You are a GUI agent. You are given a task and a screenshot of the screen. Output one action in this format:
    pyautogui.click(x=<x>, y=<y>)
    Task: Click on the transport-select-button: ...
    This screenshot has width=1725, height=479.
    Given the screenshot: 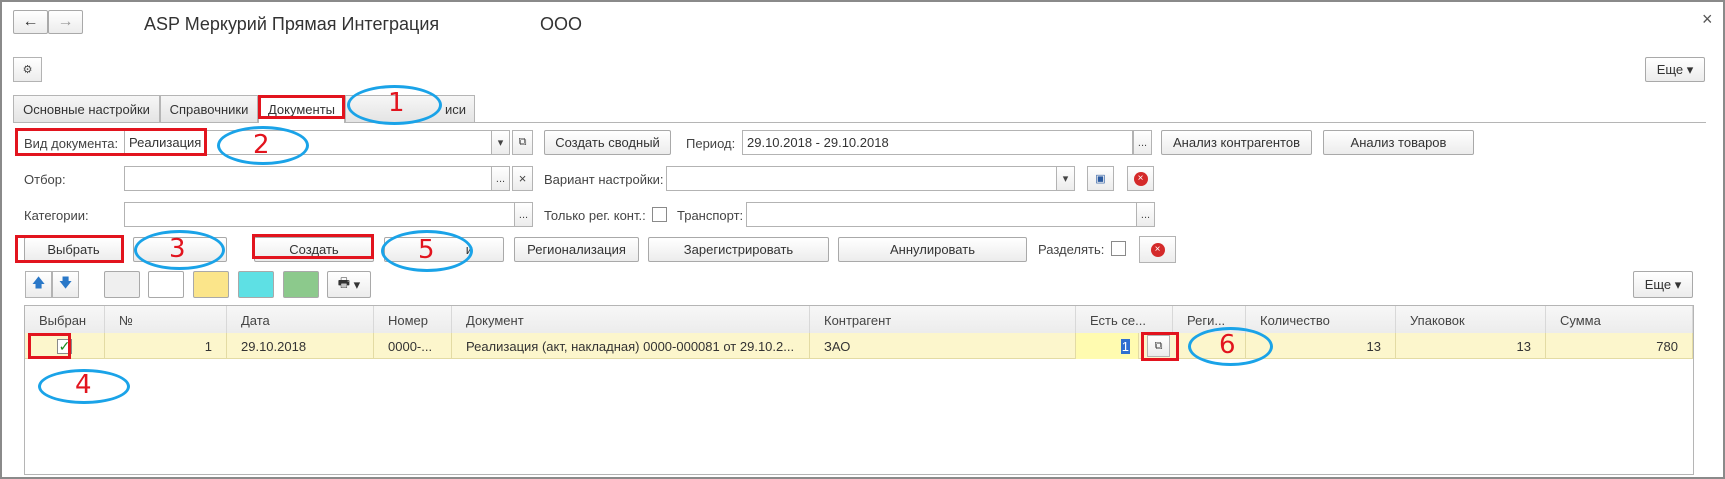 What is the action you would take?
    pyautogui.click(x=1145, y=214)
    